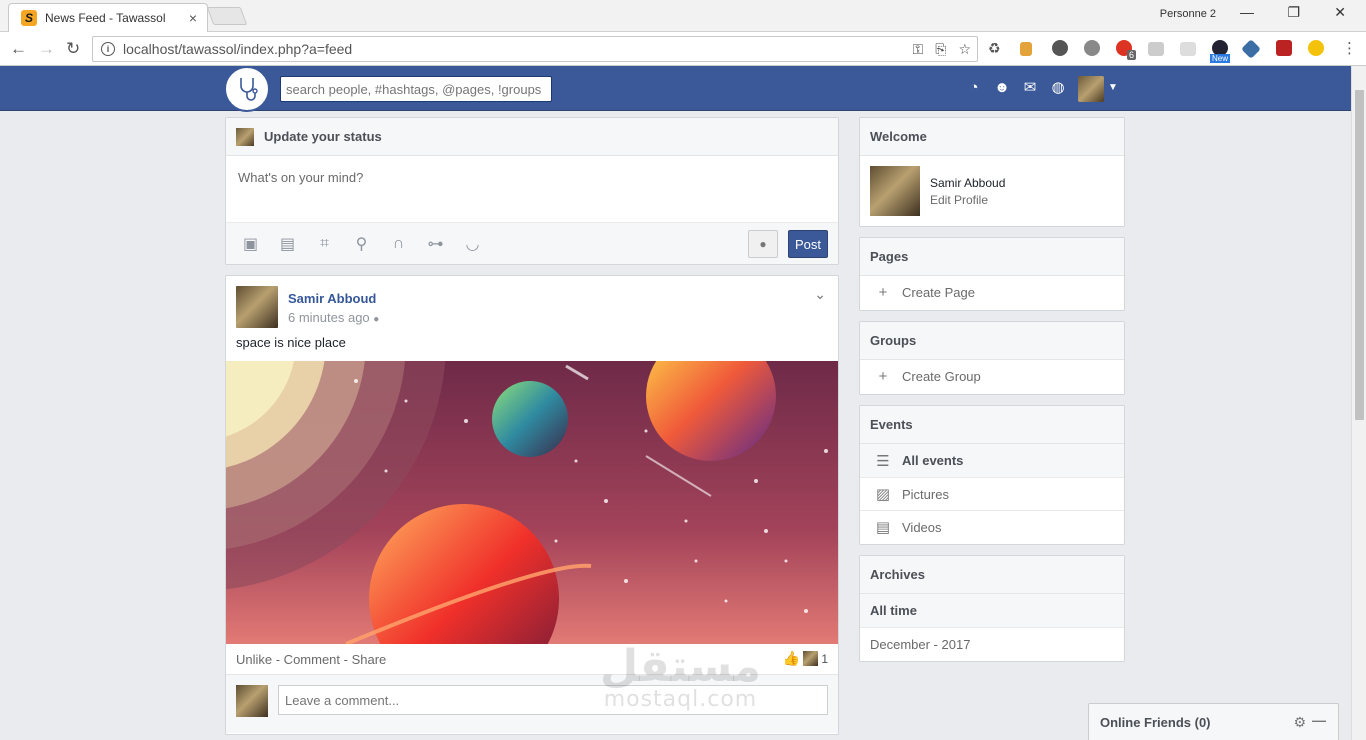  I want to click on translate-icon: ⎘, so click(940, 49).